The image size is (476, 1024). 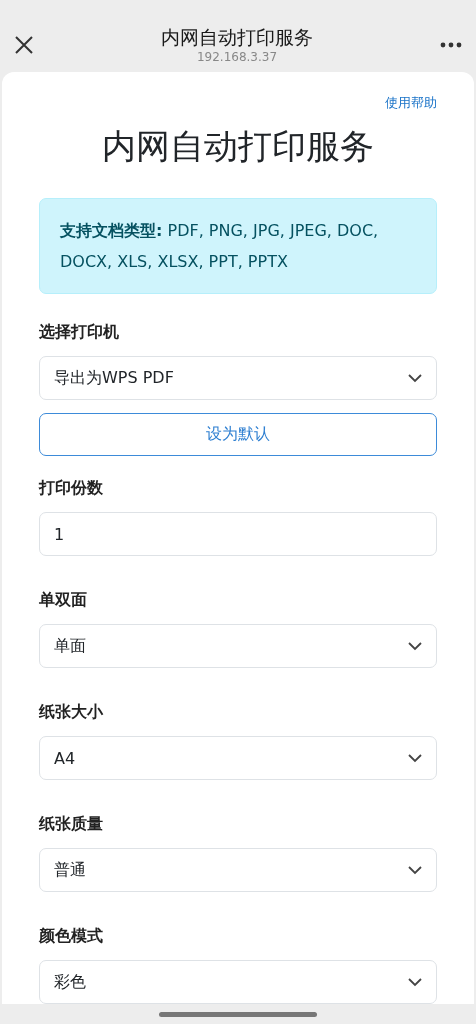 What do you see at coordinates (71, 488) in the screenshot?
I see `field-label: 打印份数` at bounding box center [71, 488].